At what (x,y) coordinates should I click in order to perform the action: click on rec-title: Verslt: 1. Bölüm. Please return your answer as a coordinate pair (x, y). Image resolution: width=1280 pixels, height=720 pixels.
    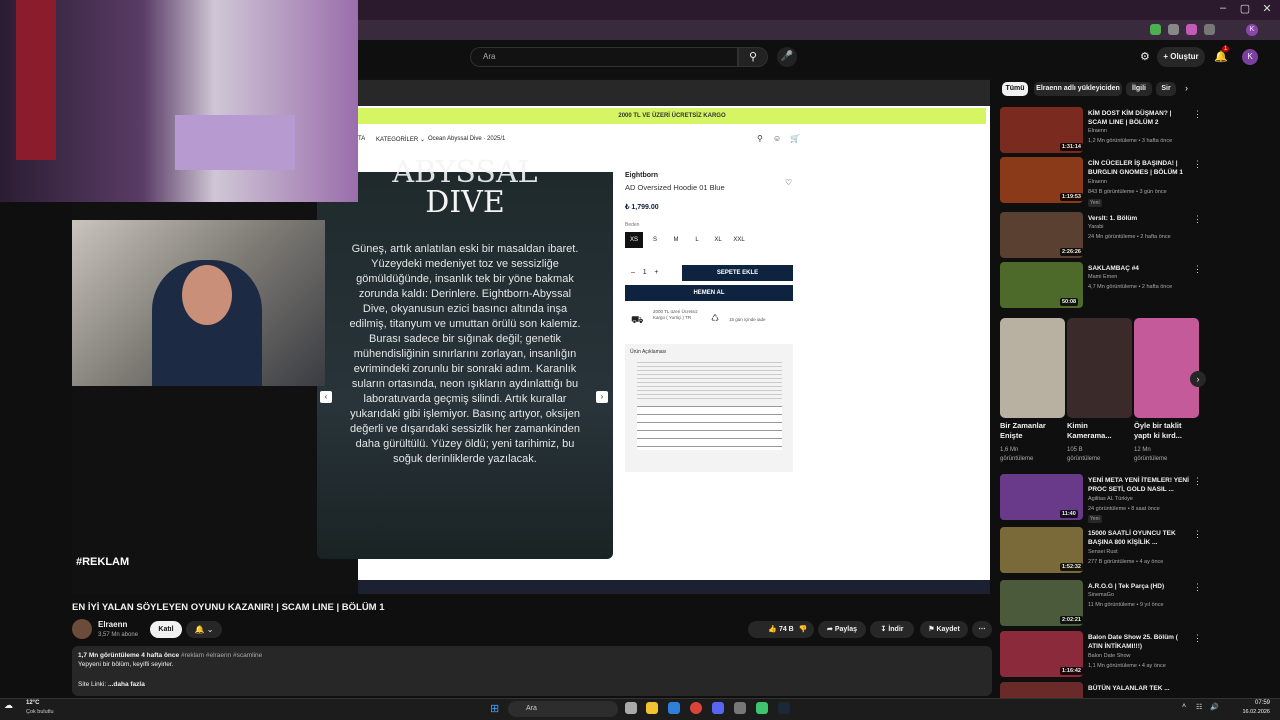
    Looking at the image, I should click on (1139, 218).